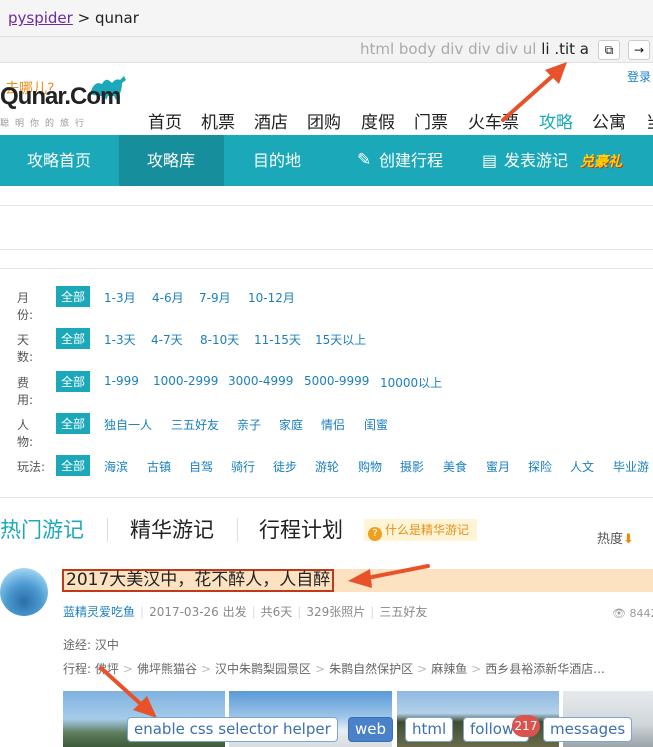 This screenshot has width=653, height=747. Describe the element at coordinates (263, 669) in the screenshot. I see `route-stop: 汉中朱鹮梨园景区` at that location.